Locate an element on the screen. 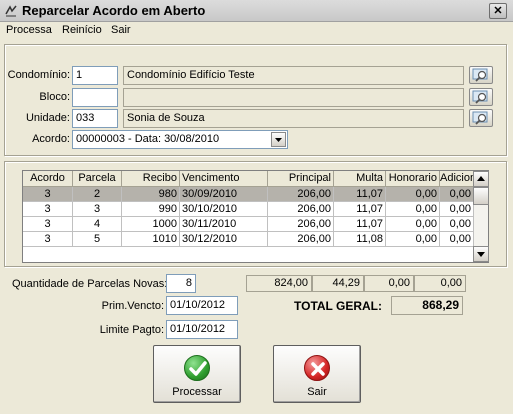 This screenshot has width=513, height=414. total-honorario: 0,00 is located at coordinates (389, 283).